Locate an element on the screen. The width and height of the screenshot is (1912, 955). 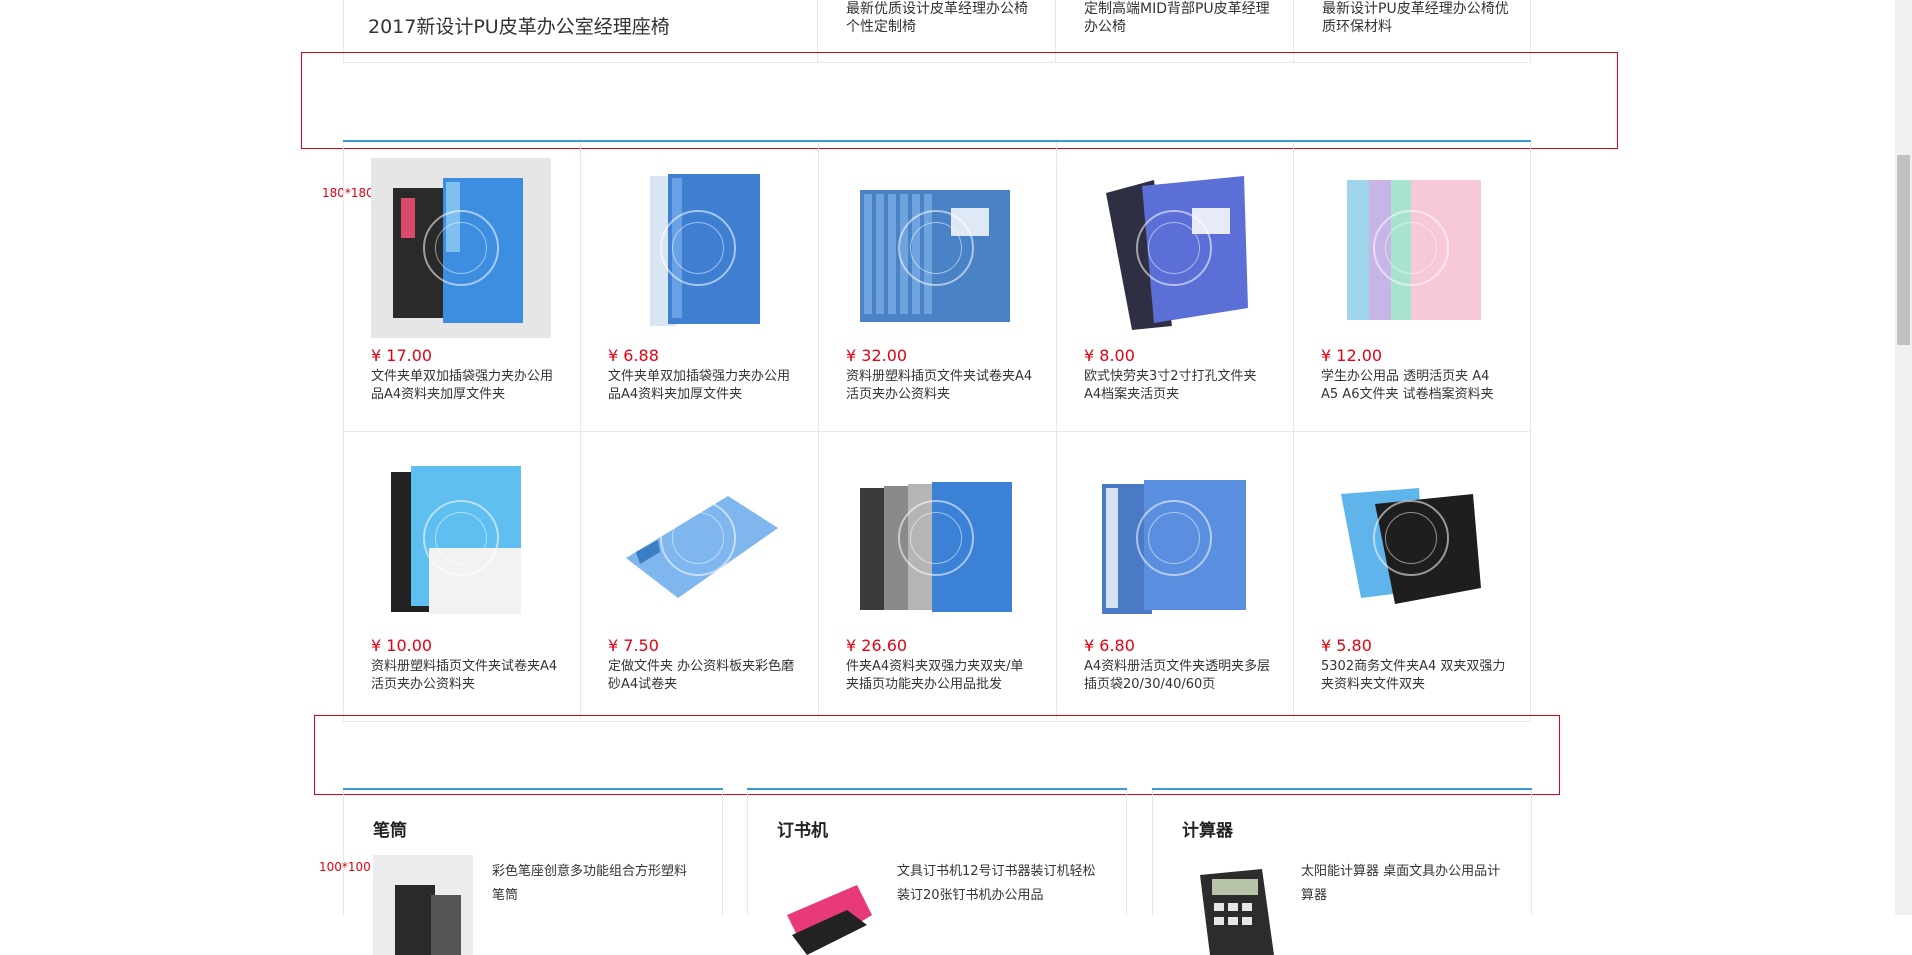
product-price: ¥ 8.00 is located at coordinates (1109, 355).